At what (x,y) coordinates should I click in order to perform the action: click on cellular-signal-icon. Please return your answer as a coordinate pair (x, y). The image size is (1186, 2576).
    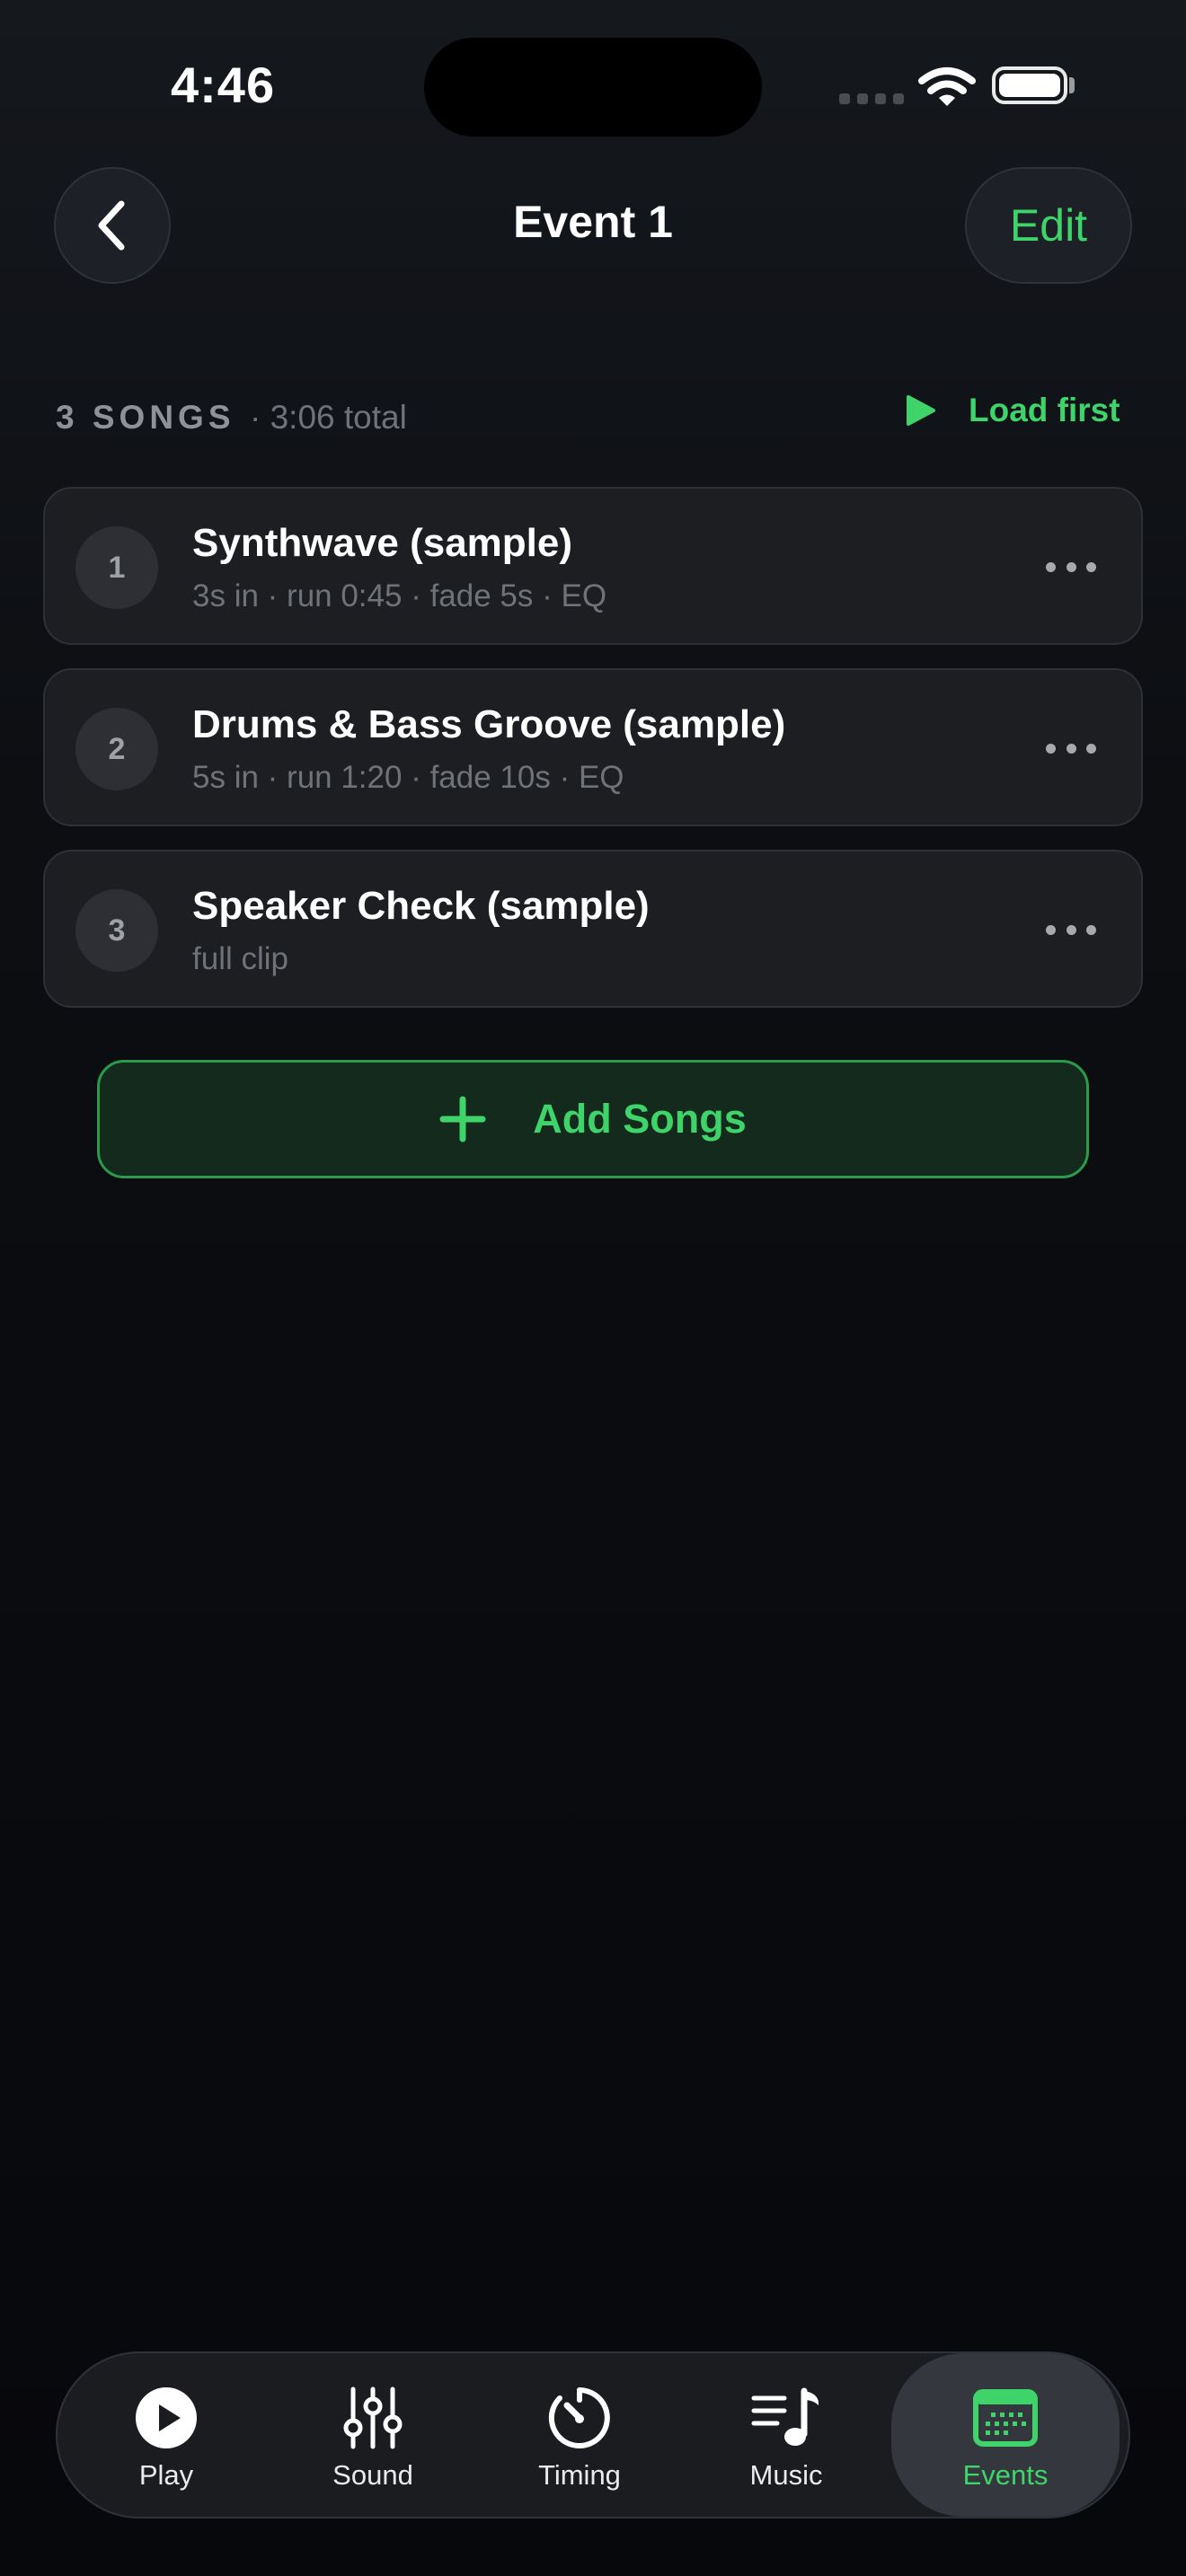
    Looking at the image, I should click on (871, 98).